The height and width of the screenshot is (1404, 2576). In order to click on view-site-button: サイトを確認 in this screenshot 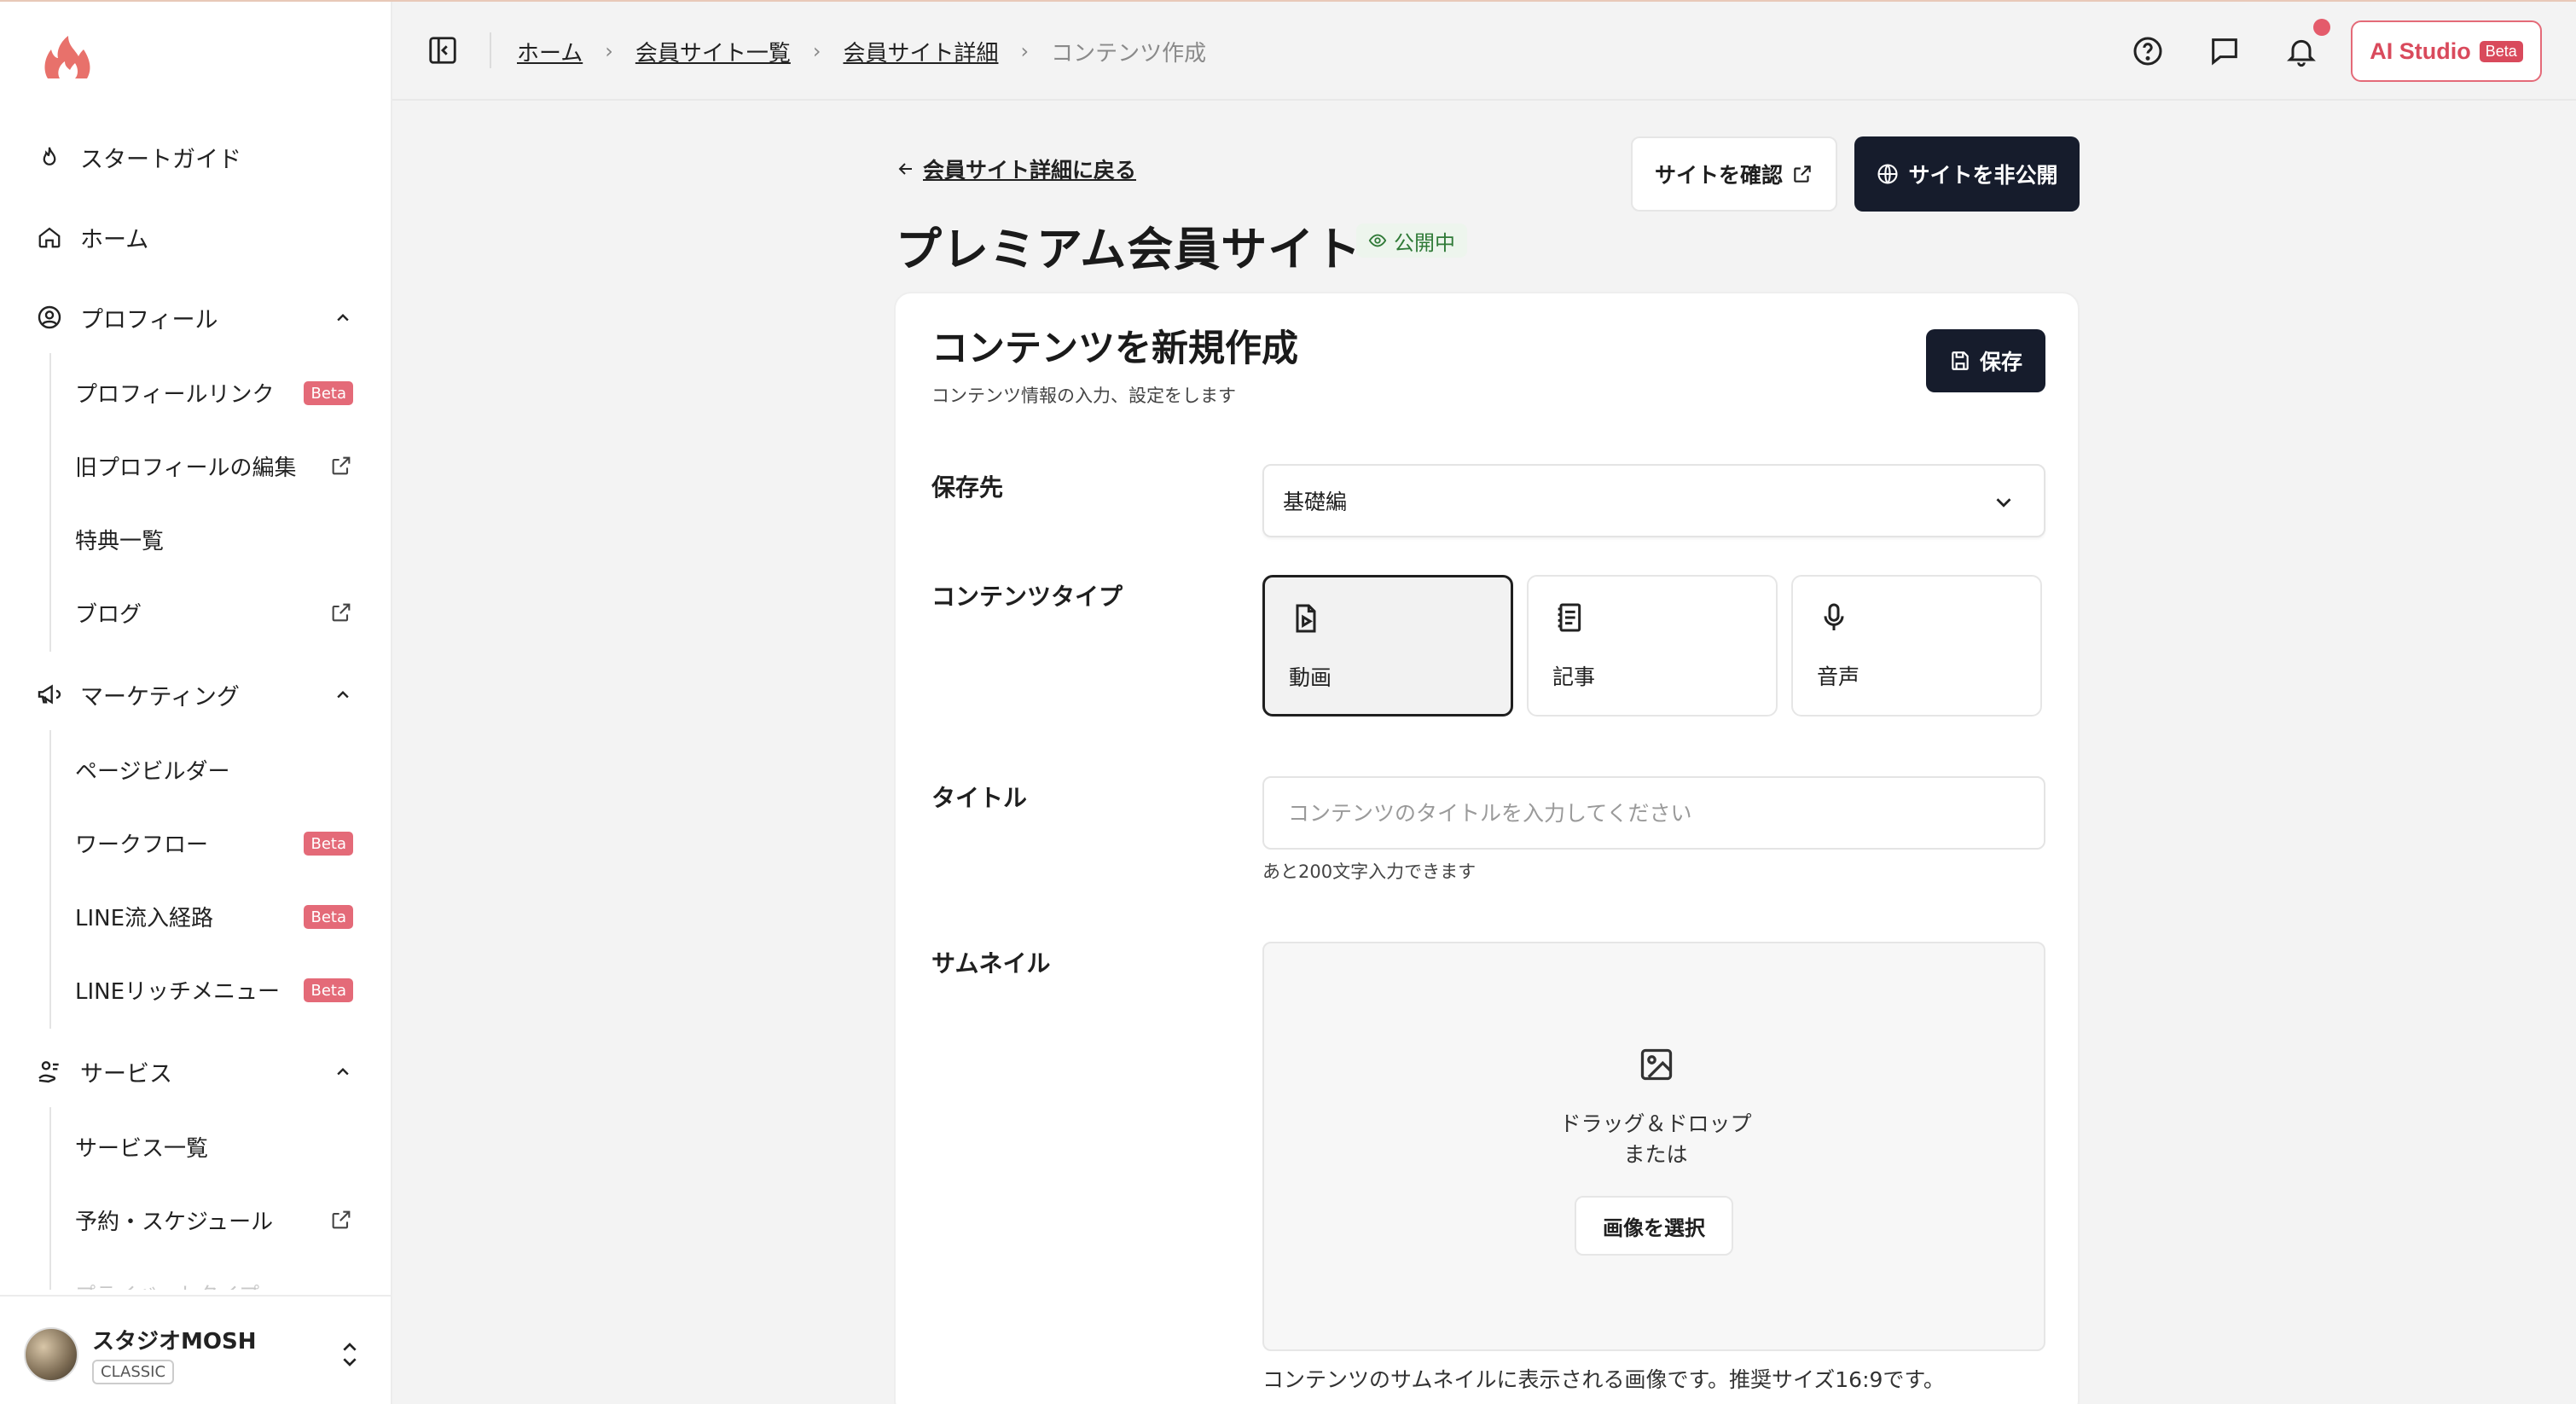, I will do `click(1734, 174)`.